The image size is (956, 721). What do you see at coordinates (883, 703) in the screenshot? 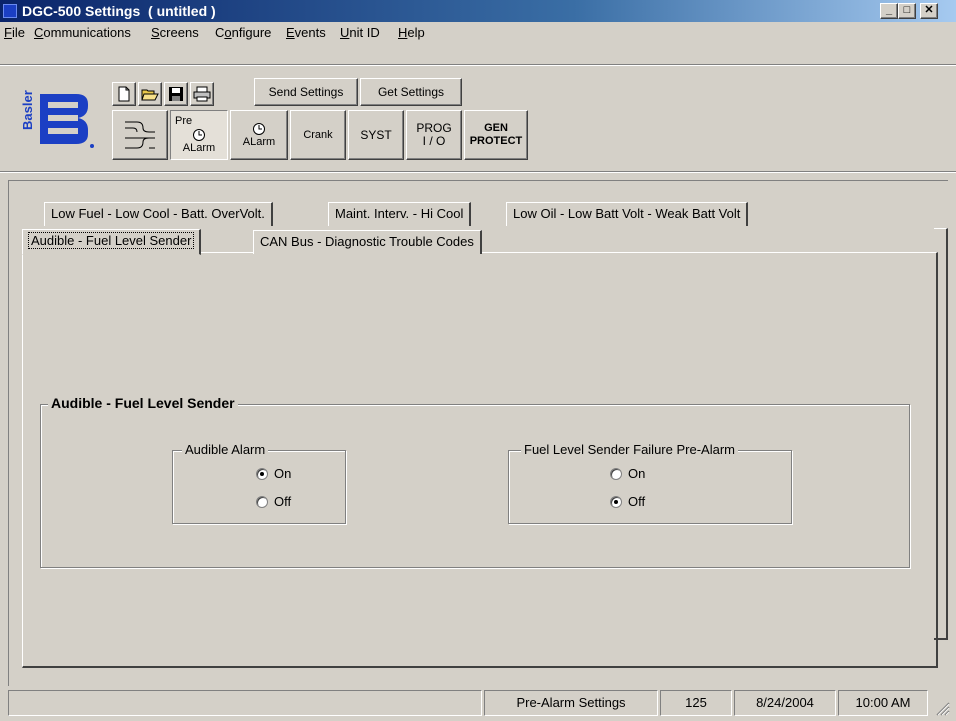
I see `status-time: 10:00 AM` at bounding box center [883, 703].